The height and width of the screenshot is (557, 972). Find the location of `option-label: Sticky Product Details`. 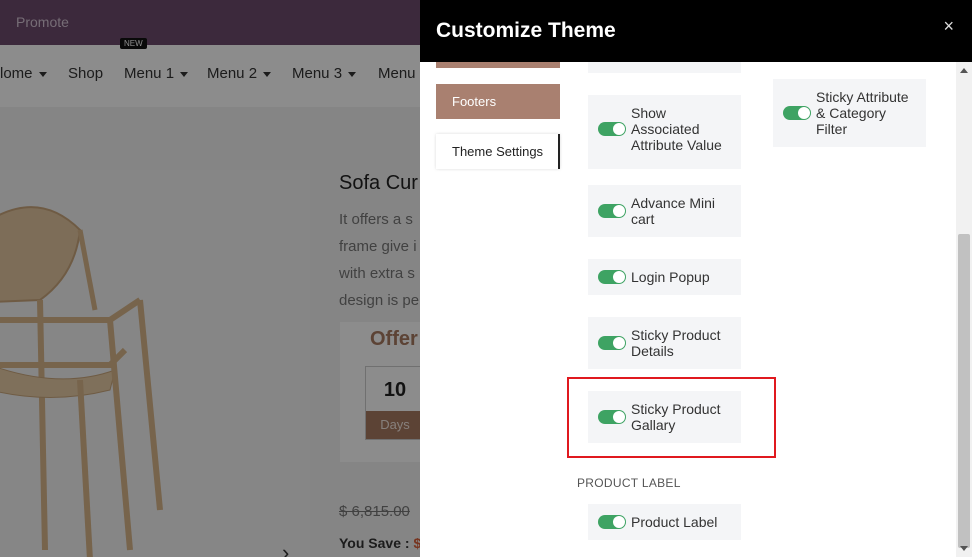

option-label: Sticky Product Details is located at coordinates (676, 343).